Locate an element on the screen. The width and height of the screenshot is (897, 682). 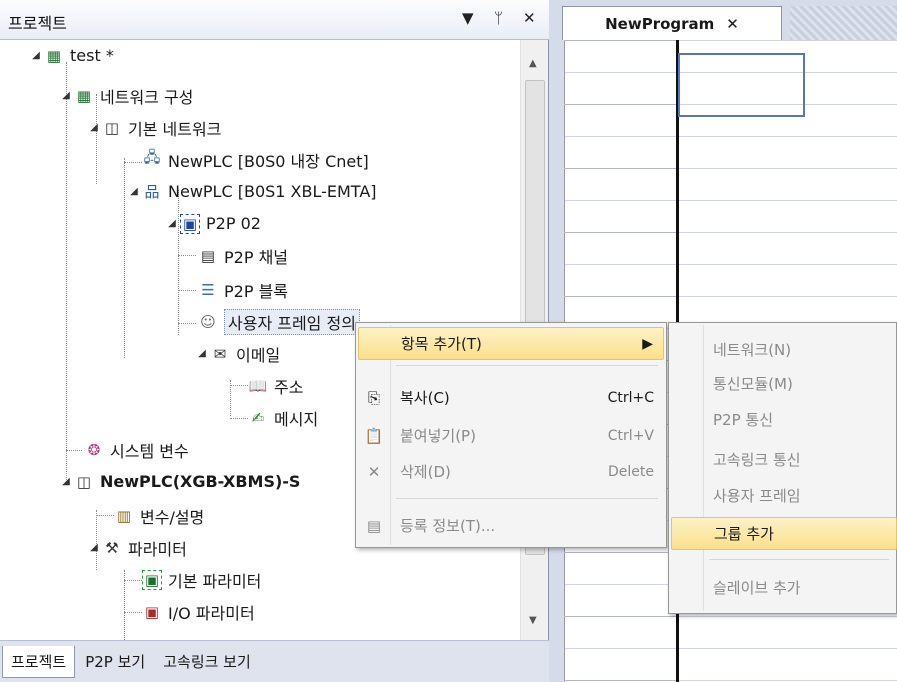
tree-item-basic-network: ◢ ◫ 기본 네트워크 is located at coordinates (154, 127).